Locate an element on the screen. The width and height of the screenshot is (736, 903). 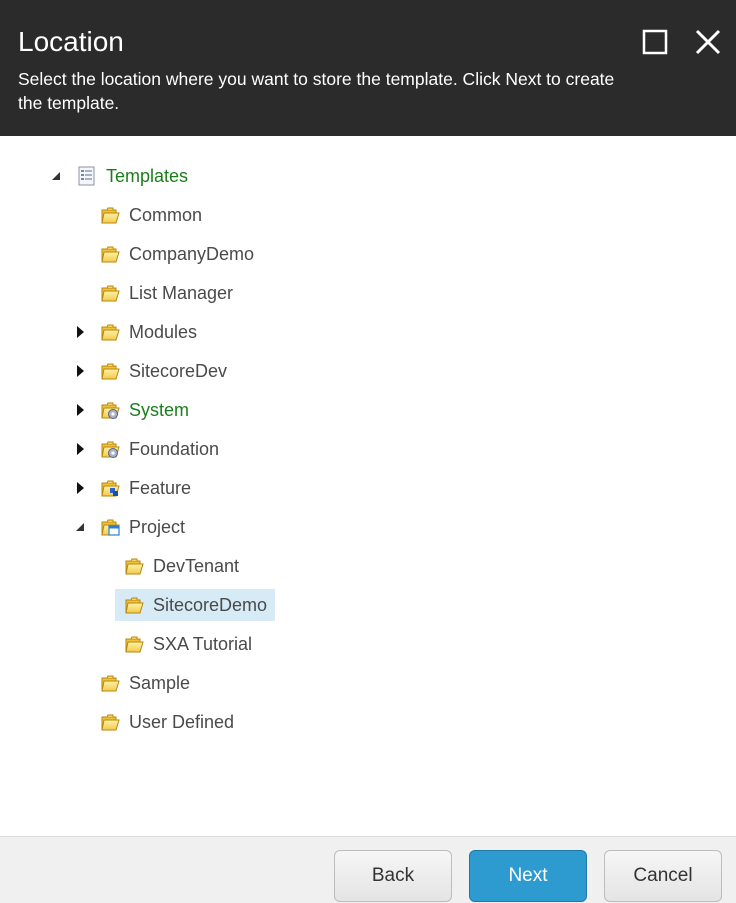
tree-node-label: SXA Tutorial is located at coordinates (203, 643).